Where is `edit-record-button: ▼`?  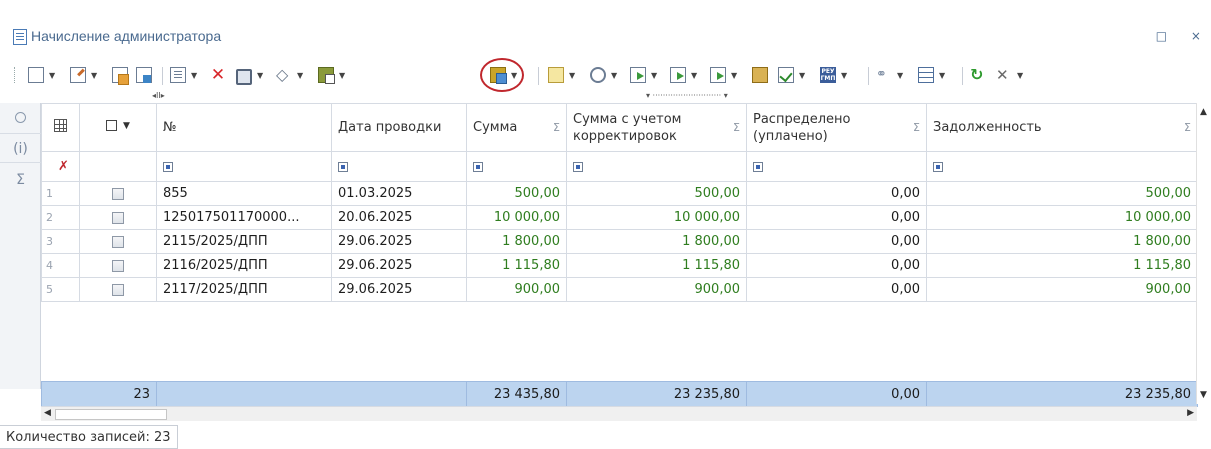
edit-record-button: ▼ is located at coordinates (83, 75).